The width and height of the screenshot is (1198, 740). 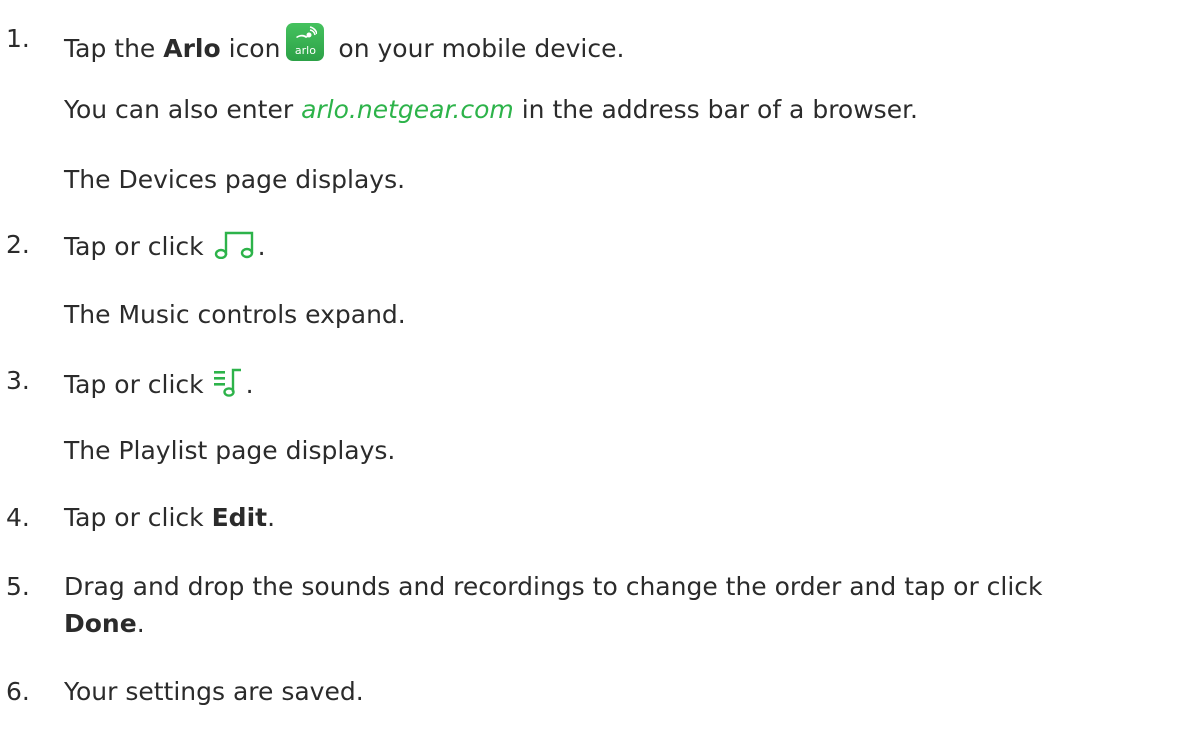 What do you see at coordinates (407, 109) in the screenshot?
I see `arlo-website-link: arlo.netgear.com` at bounding box center [407, 109].